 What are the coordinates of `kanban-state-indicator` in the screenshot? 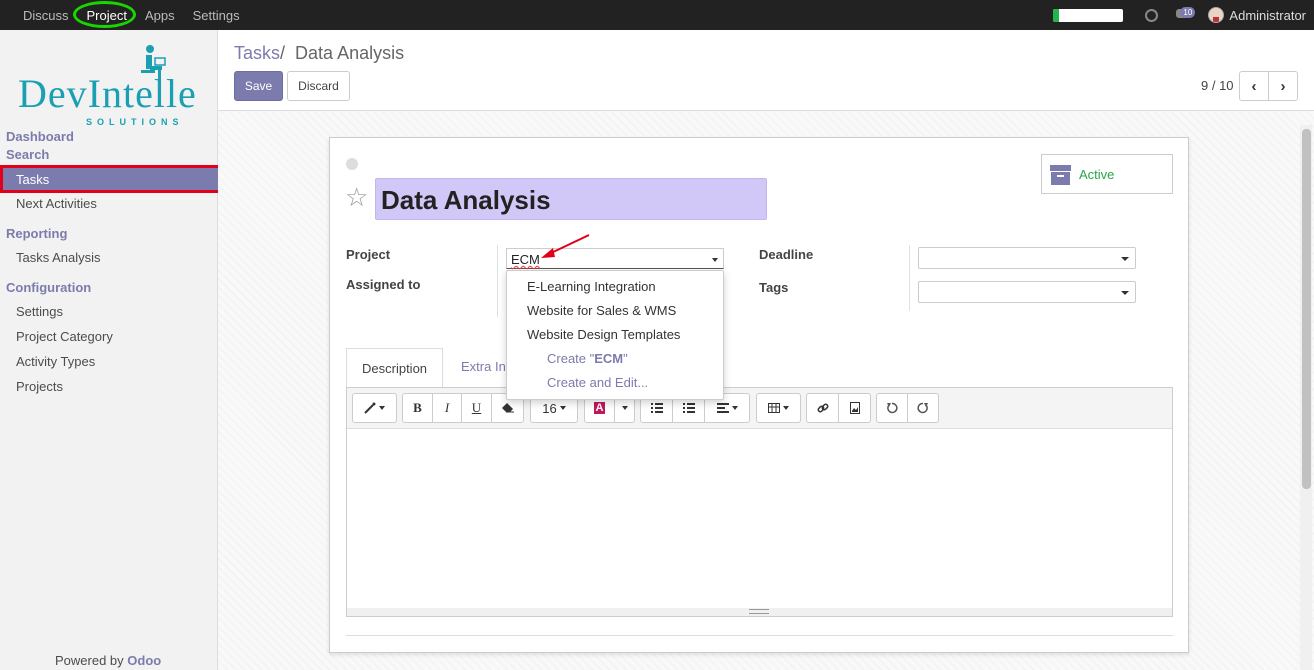 It's located at (352, 164).